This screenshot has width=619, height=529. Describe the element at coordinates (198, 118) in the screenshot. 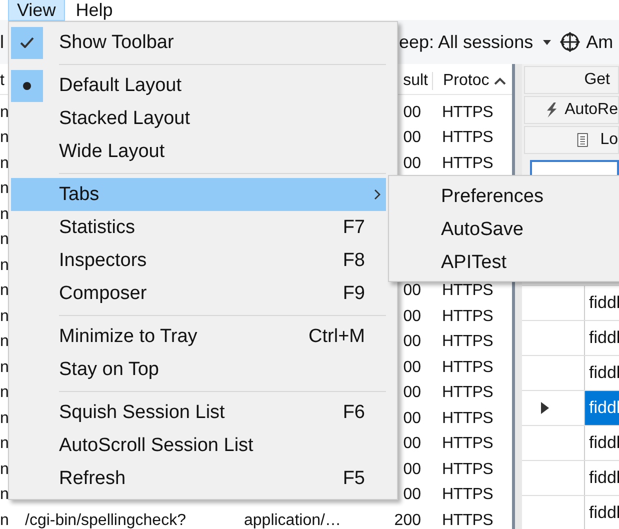

I see `menu-item: Stacked Layout` at that location.